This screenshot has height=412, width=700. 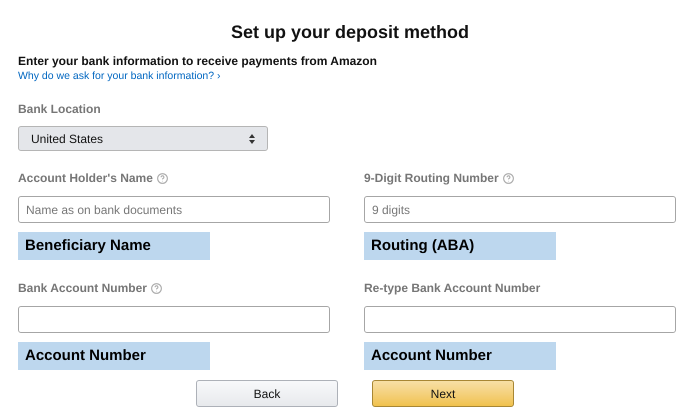 What do you see at coordinates (431, 178) in the screenshot?
I see `field-label: 9-Digit Routing Number` at bounding box center [431, 178].